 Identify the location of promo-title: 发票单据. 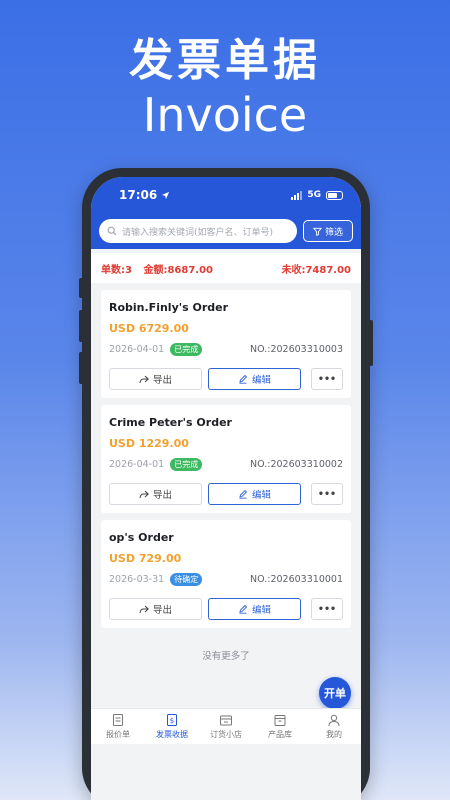
(225, 60).